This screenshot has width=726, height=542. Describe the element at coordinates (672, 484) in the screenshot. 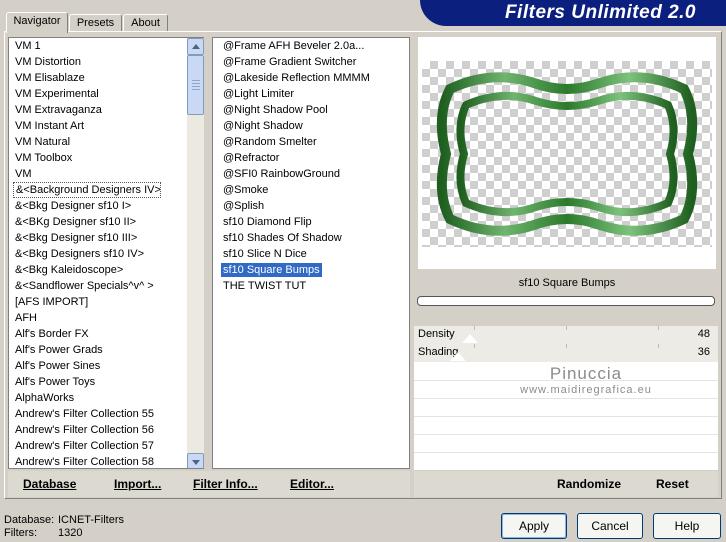

I see `reset-button: Reset` at that location.